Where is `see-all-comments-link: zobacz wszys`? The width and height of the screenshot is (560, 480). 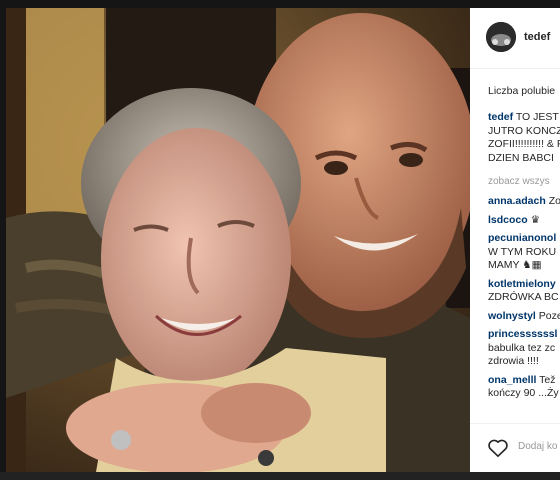
see-all-comments-link: zobacz wszys is located at coordinates (519, 181).